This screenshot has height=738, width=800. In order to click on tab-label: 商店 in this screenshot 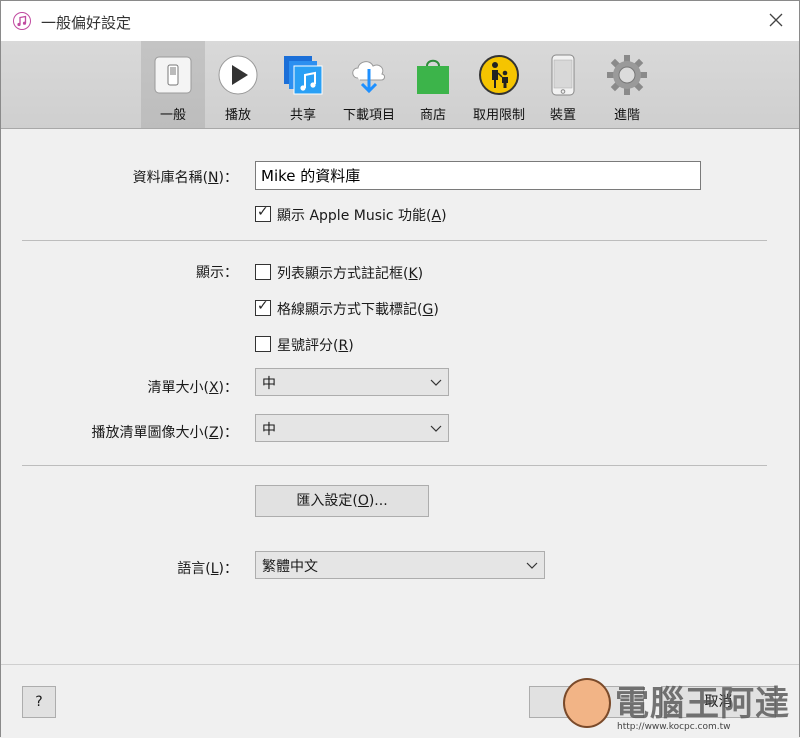, I will do `click(432, 115)`.